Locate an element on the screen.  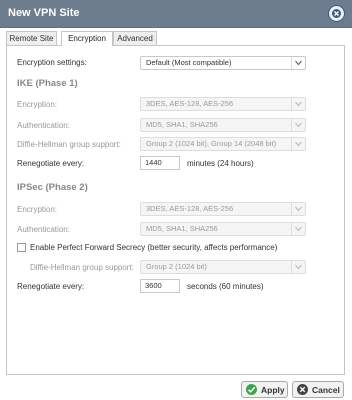
ike-authentication-label: Authentication: is located at coordinates (43, 125).